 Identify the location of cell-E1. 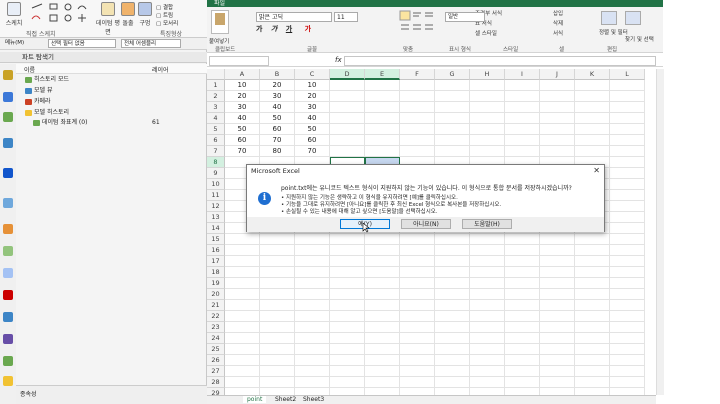
(382, 85).